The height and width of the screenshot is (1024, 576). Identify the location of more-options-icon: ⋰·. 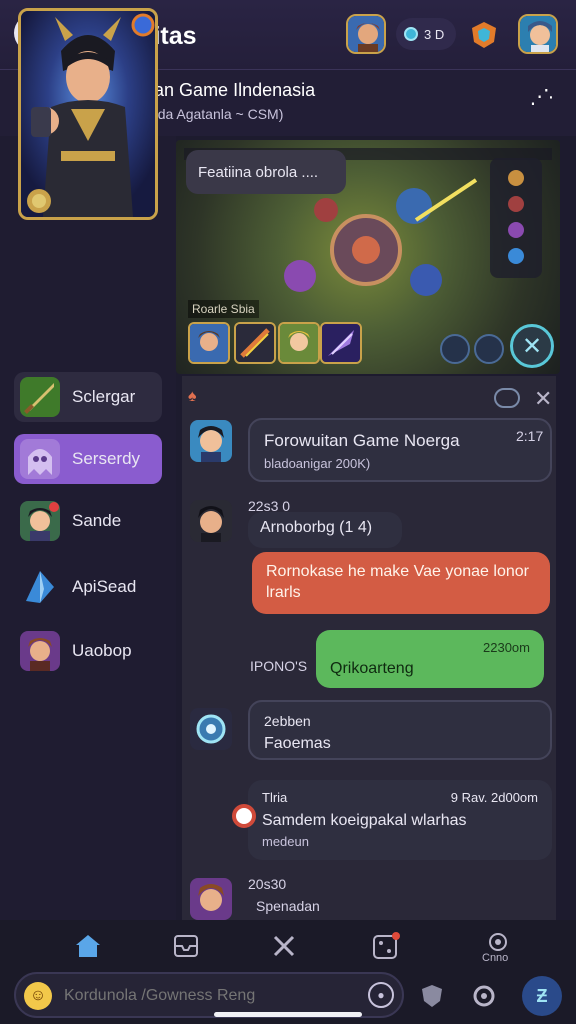
(541, 96).